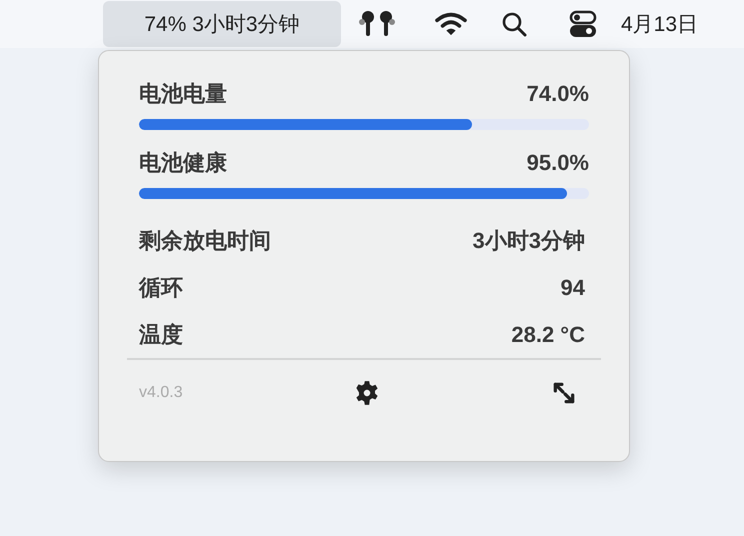  Describe the element at coordinates (659, 25) in the screenshot. I see `menu-bar-date: 4月13日` at that location.